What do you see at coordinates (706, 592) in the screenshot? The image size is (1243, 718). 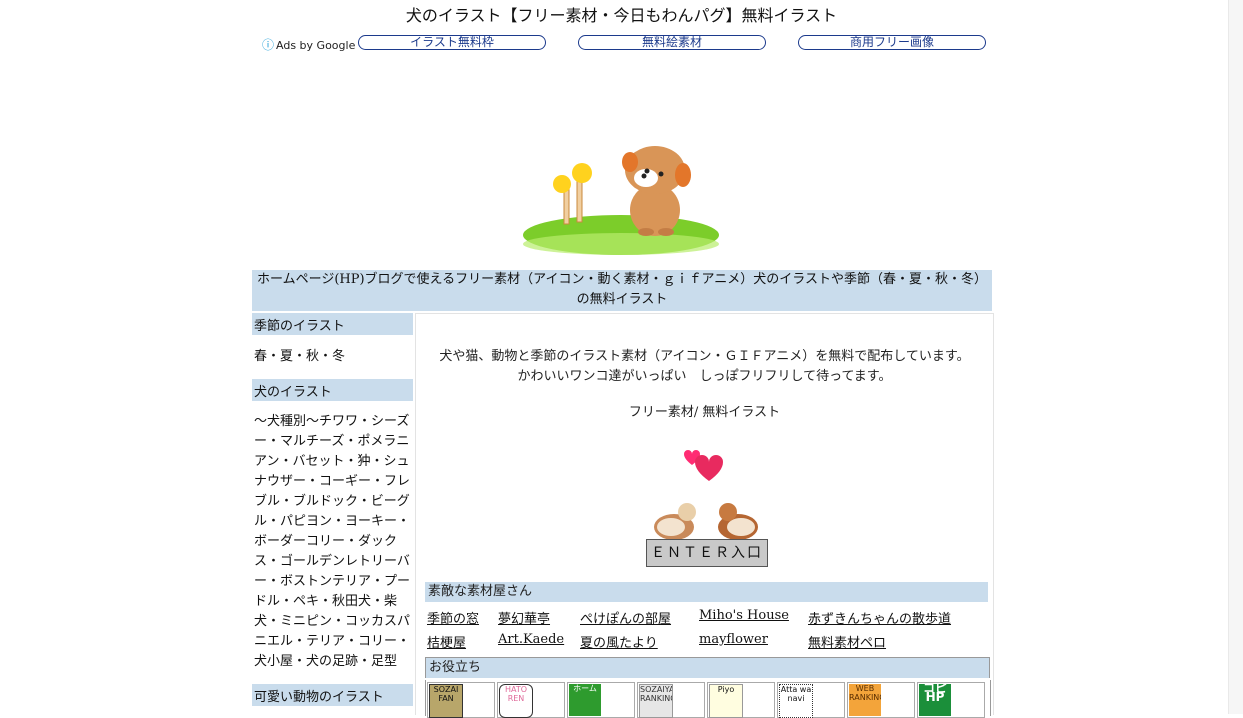 I see `links-heading: 素敵な素材屋さん` at bounding box center [706, 592].